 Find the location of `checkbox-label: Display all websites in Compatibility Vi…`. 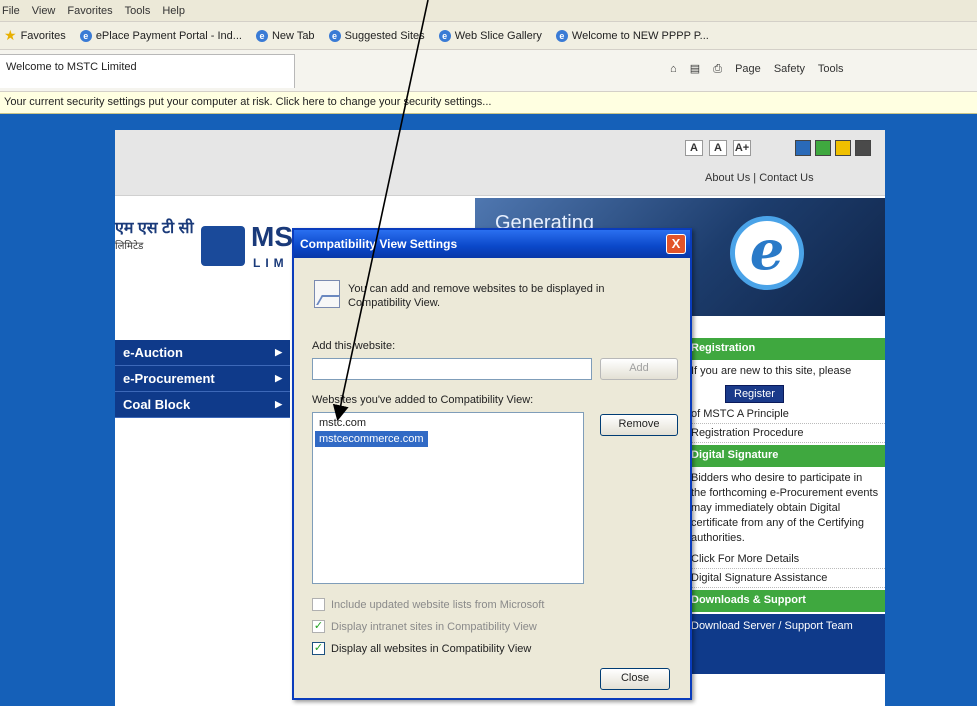

checkbox-label: Display all websites in Compatibility Vi… is located at coordinates (431, 648).